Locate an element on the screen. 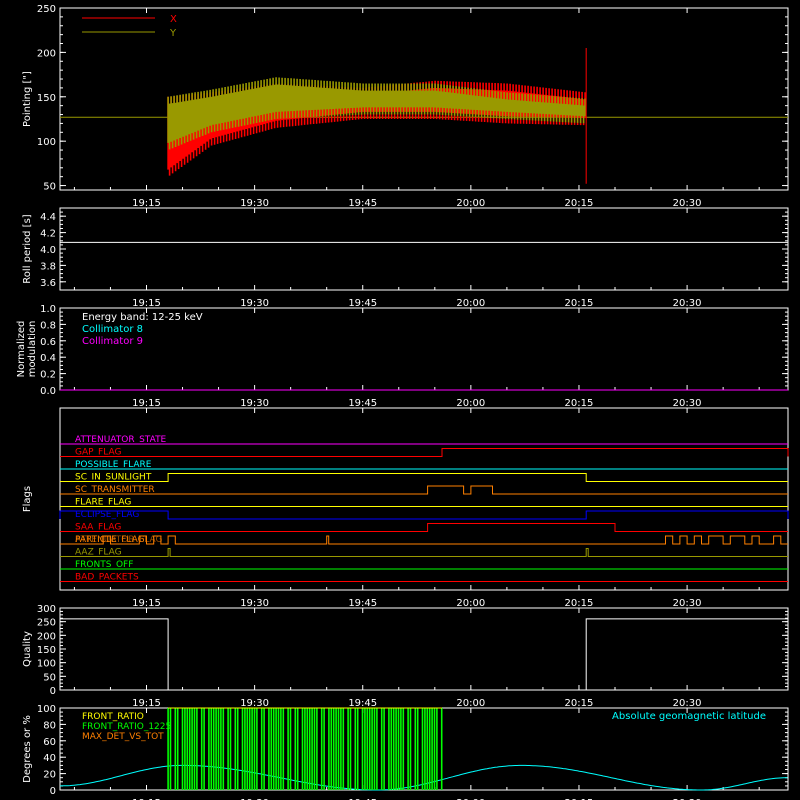  right-label: Absolute geomagnetic latitude is located at coordinates (689, 716).